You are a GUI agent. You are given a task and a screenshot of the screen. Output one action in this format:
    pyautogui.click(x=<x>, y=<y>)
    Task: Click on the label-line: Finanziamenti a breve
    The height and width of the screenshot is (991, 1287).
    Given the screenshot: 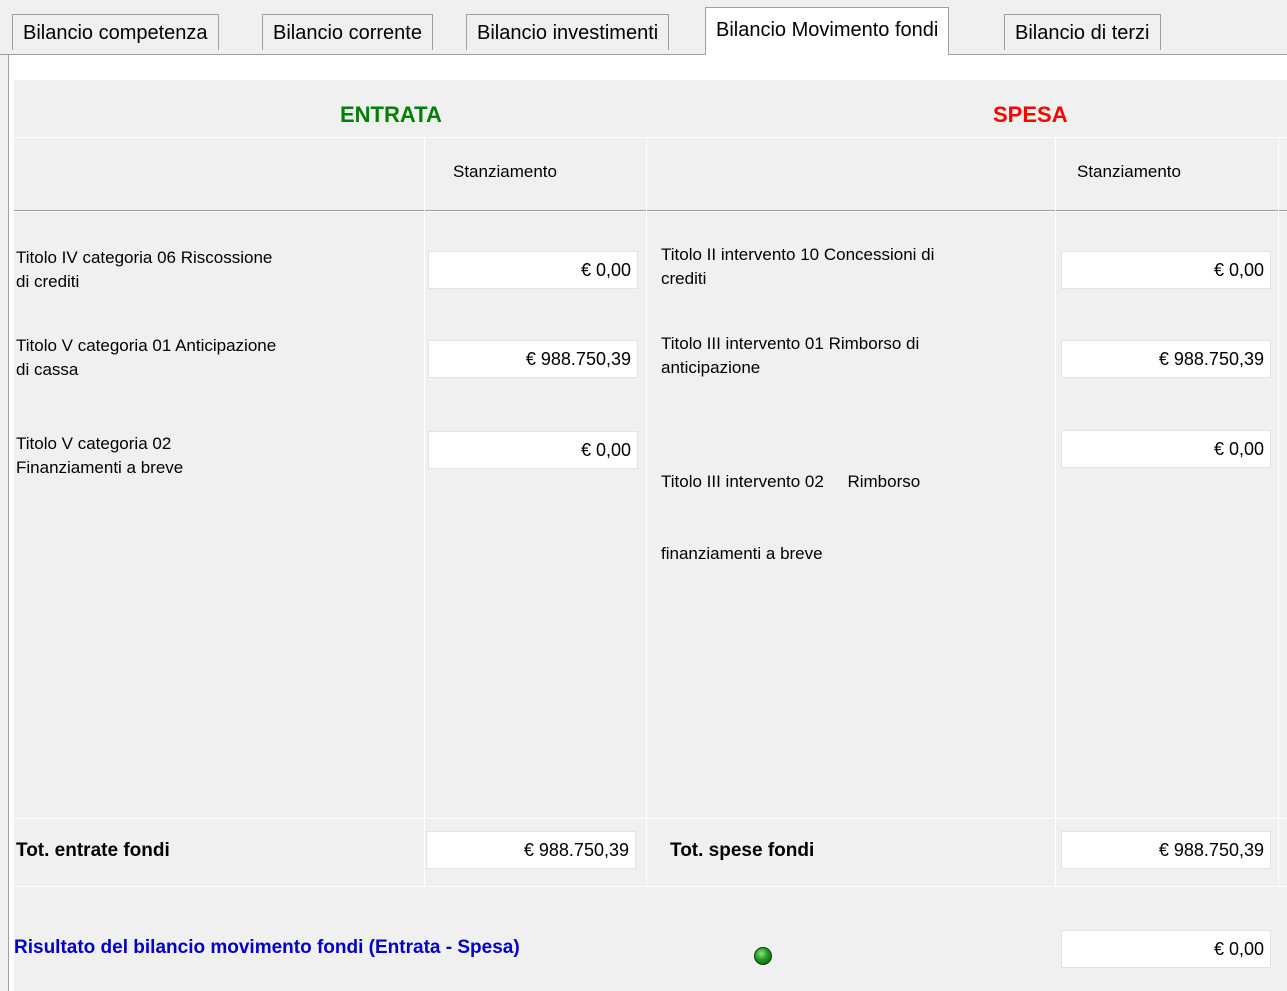 What is the action you would take?
    pyautogui.click(x=100, y=467)
    